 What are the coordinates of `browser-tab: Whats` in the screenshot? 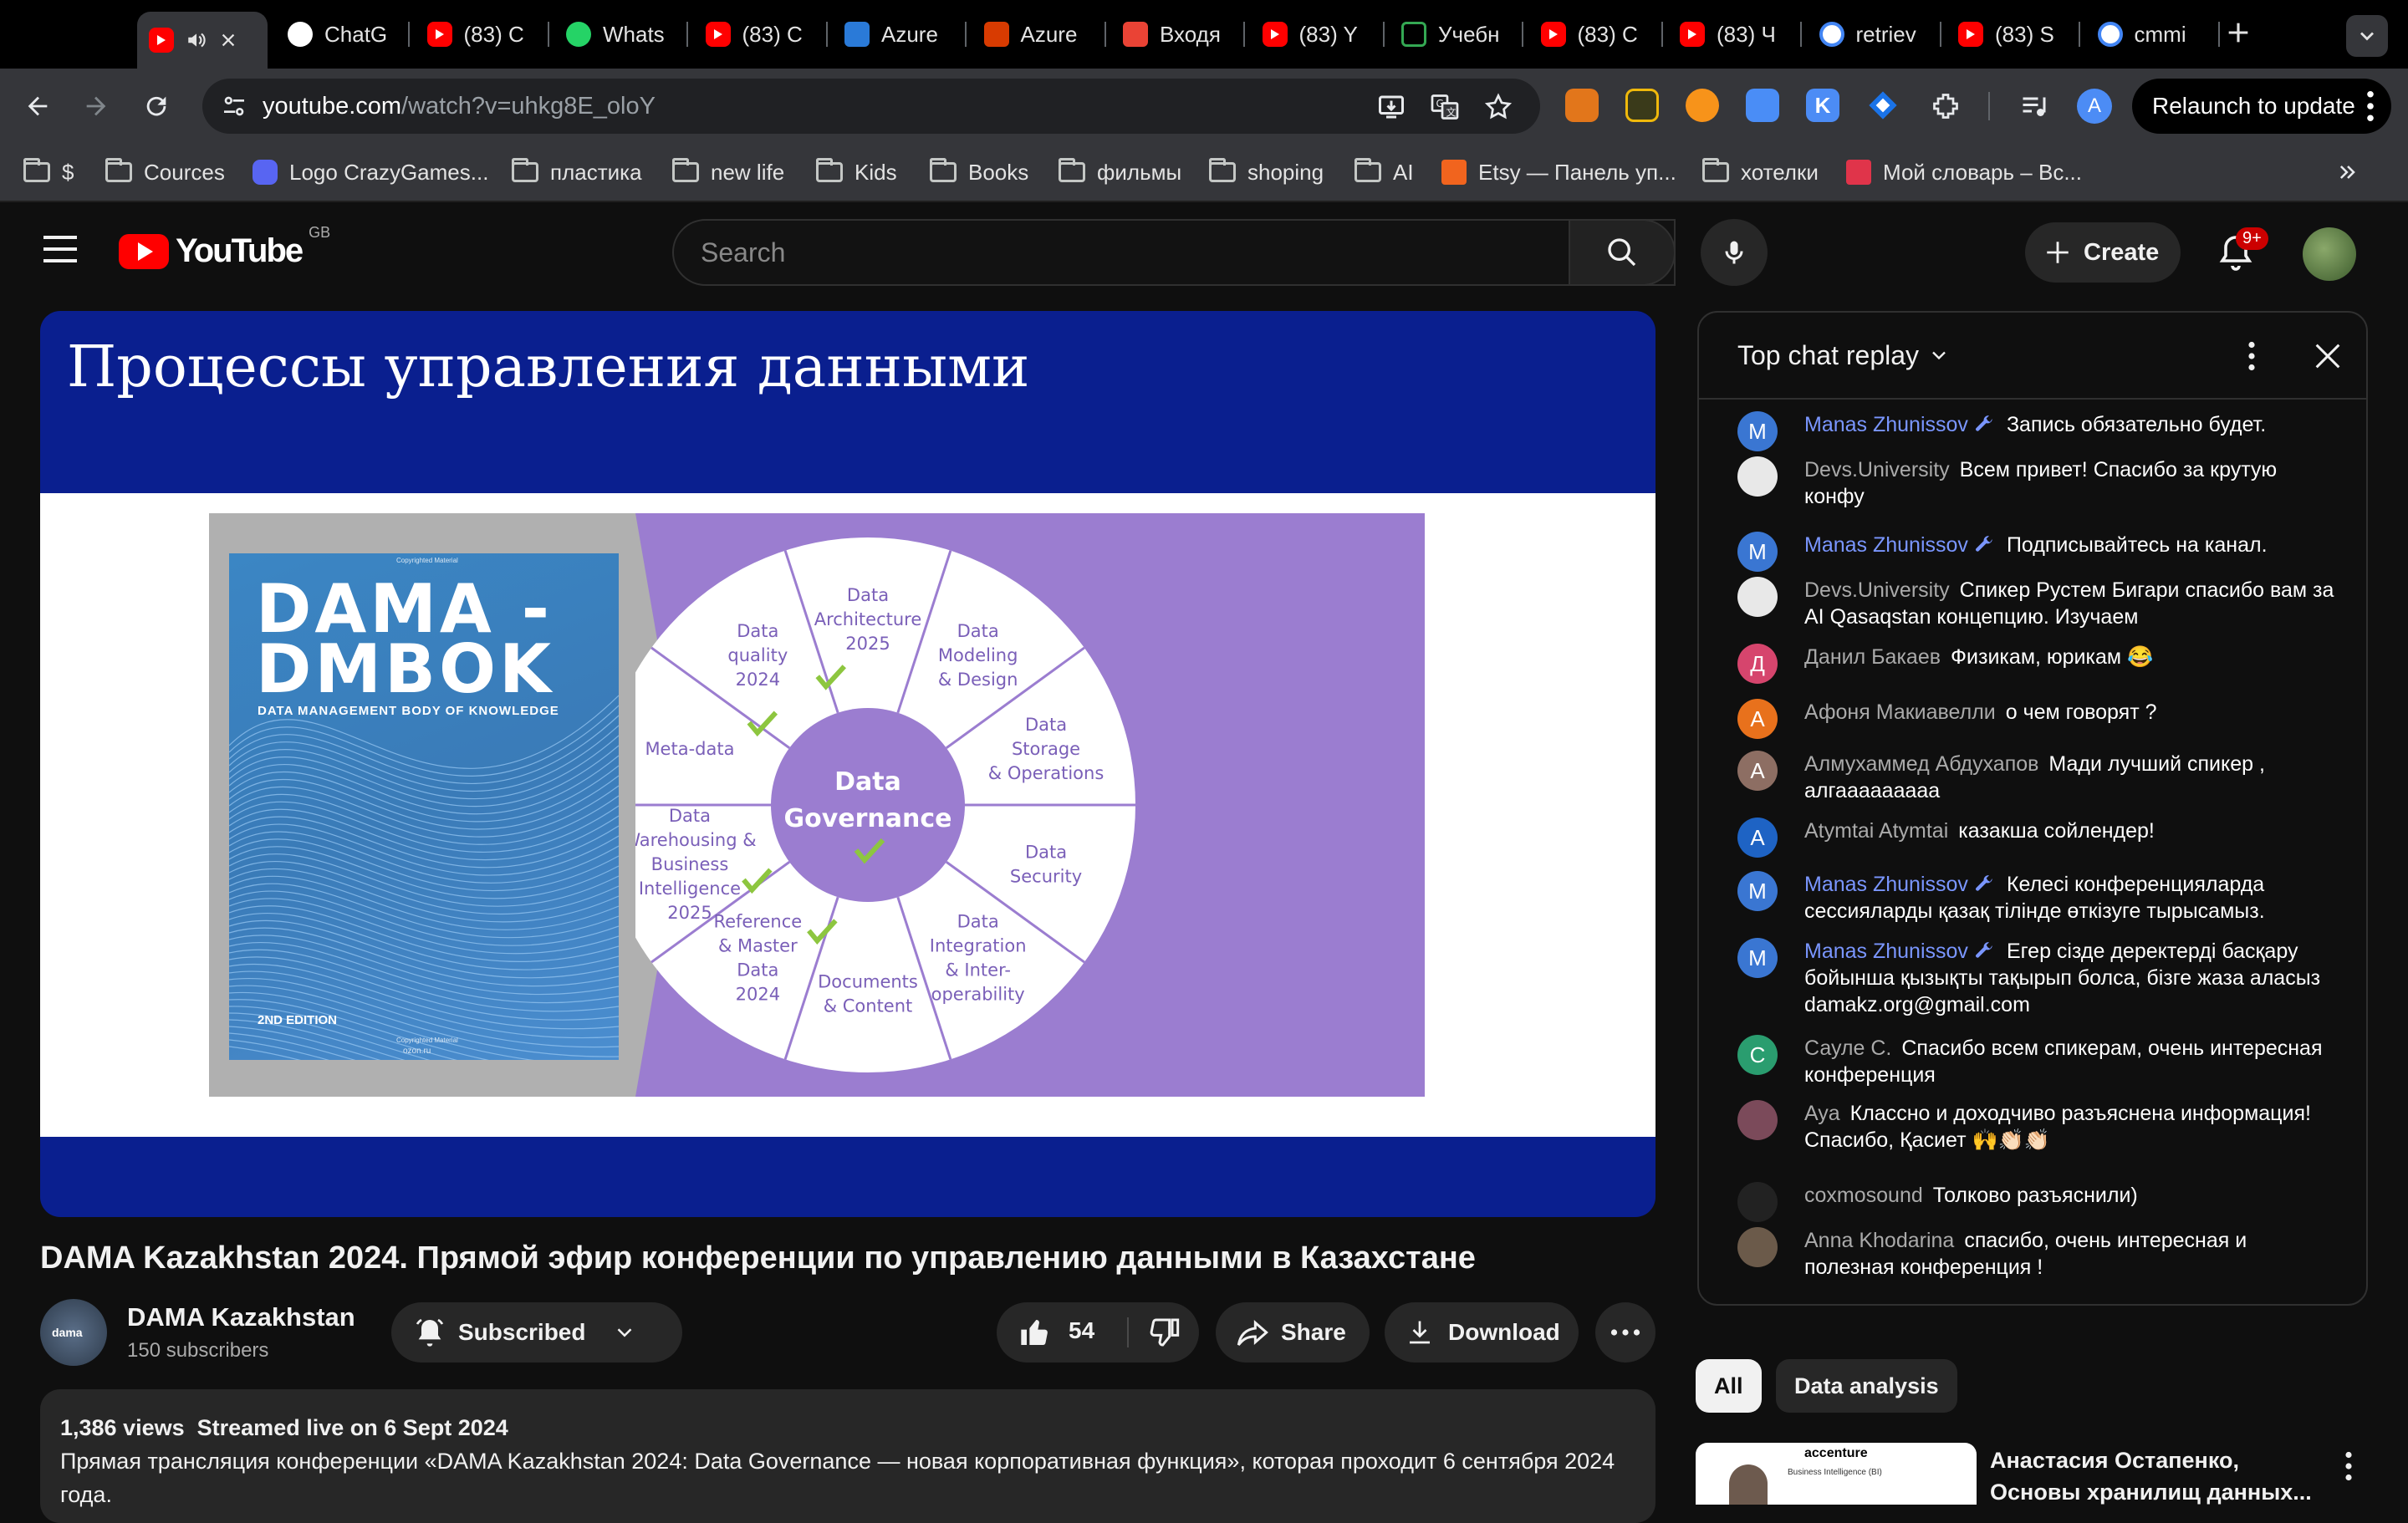 It's located at (621, 35).